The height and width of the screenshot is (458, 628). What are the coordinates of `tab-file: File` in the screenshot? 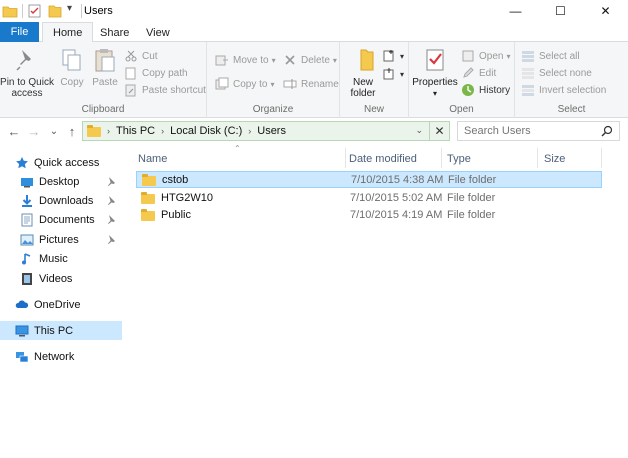 It's located at (19, 32).